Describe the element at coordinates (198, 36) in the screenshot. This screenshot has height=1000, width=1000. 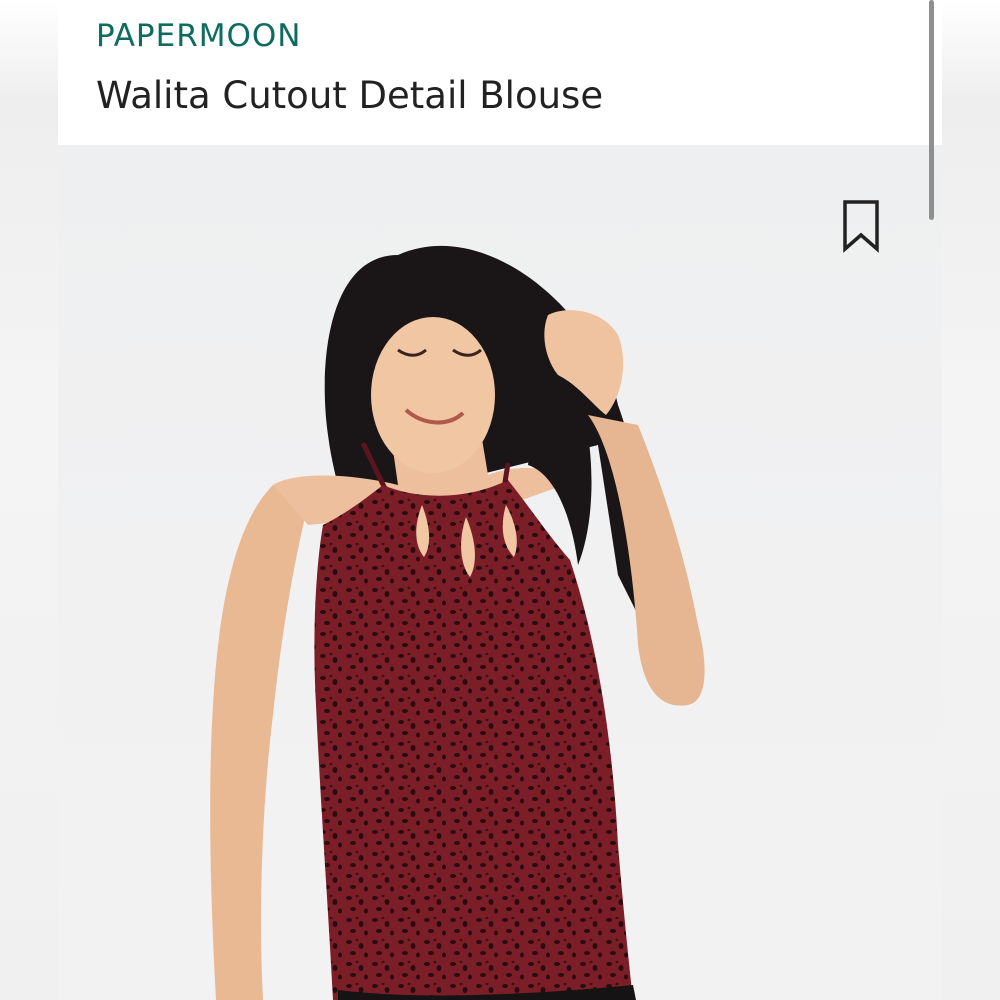
I see `brand-name: PAPERMOON` at that location.